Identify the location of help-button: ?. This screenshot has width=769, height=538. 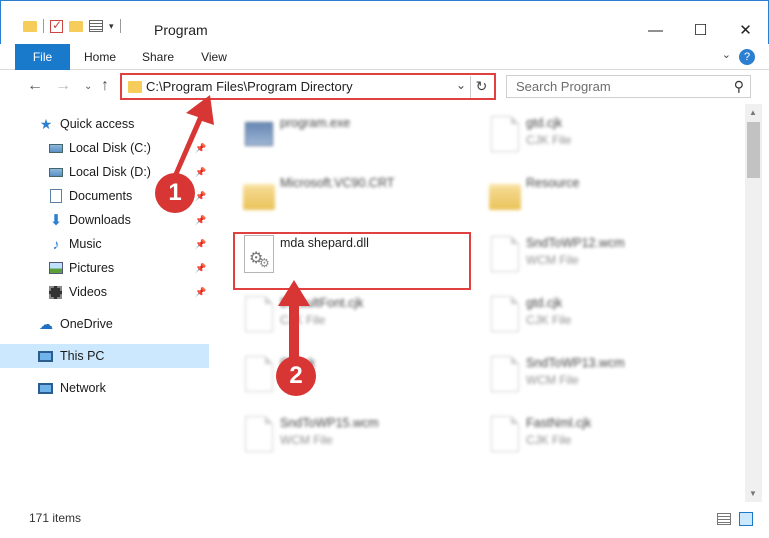
(747, 57).